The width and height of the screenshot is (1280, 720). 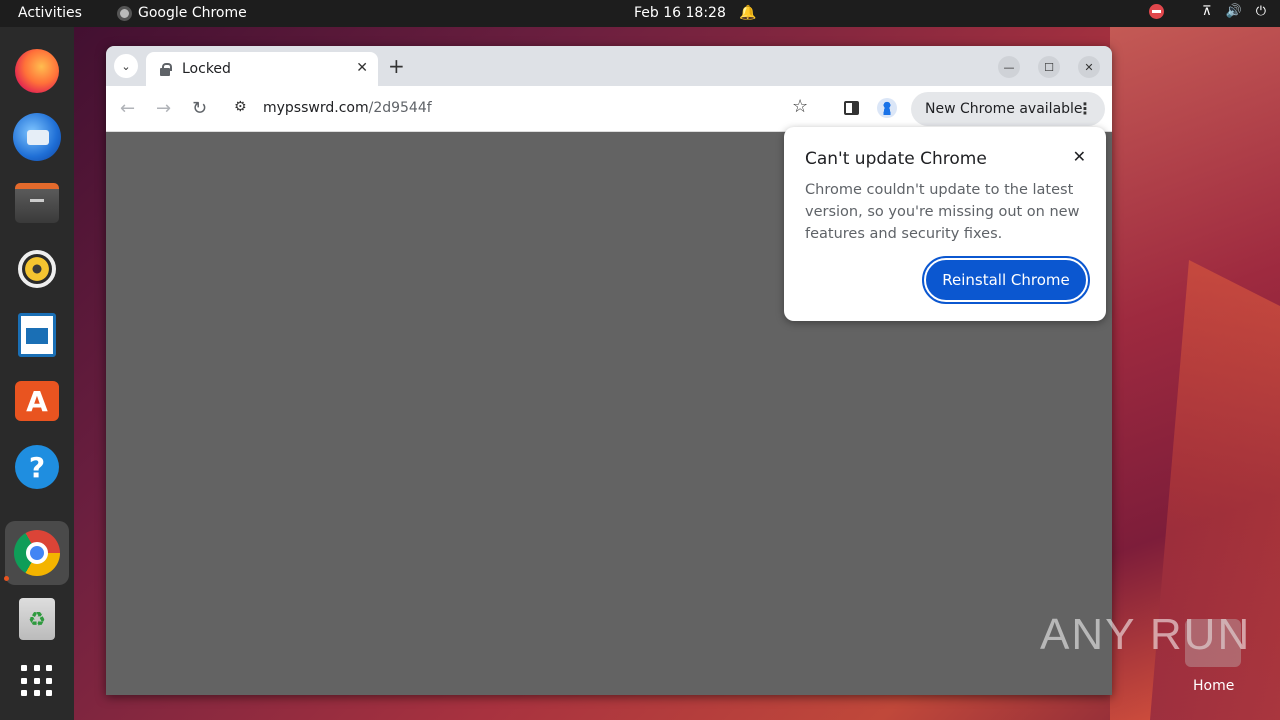 I want to click on dock-writer, so click(x=37, y=335).